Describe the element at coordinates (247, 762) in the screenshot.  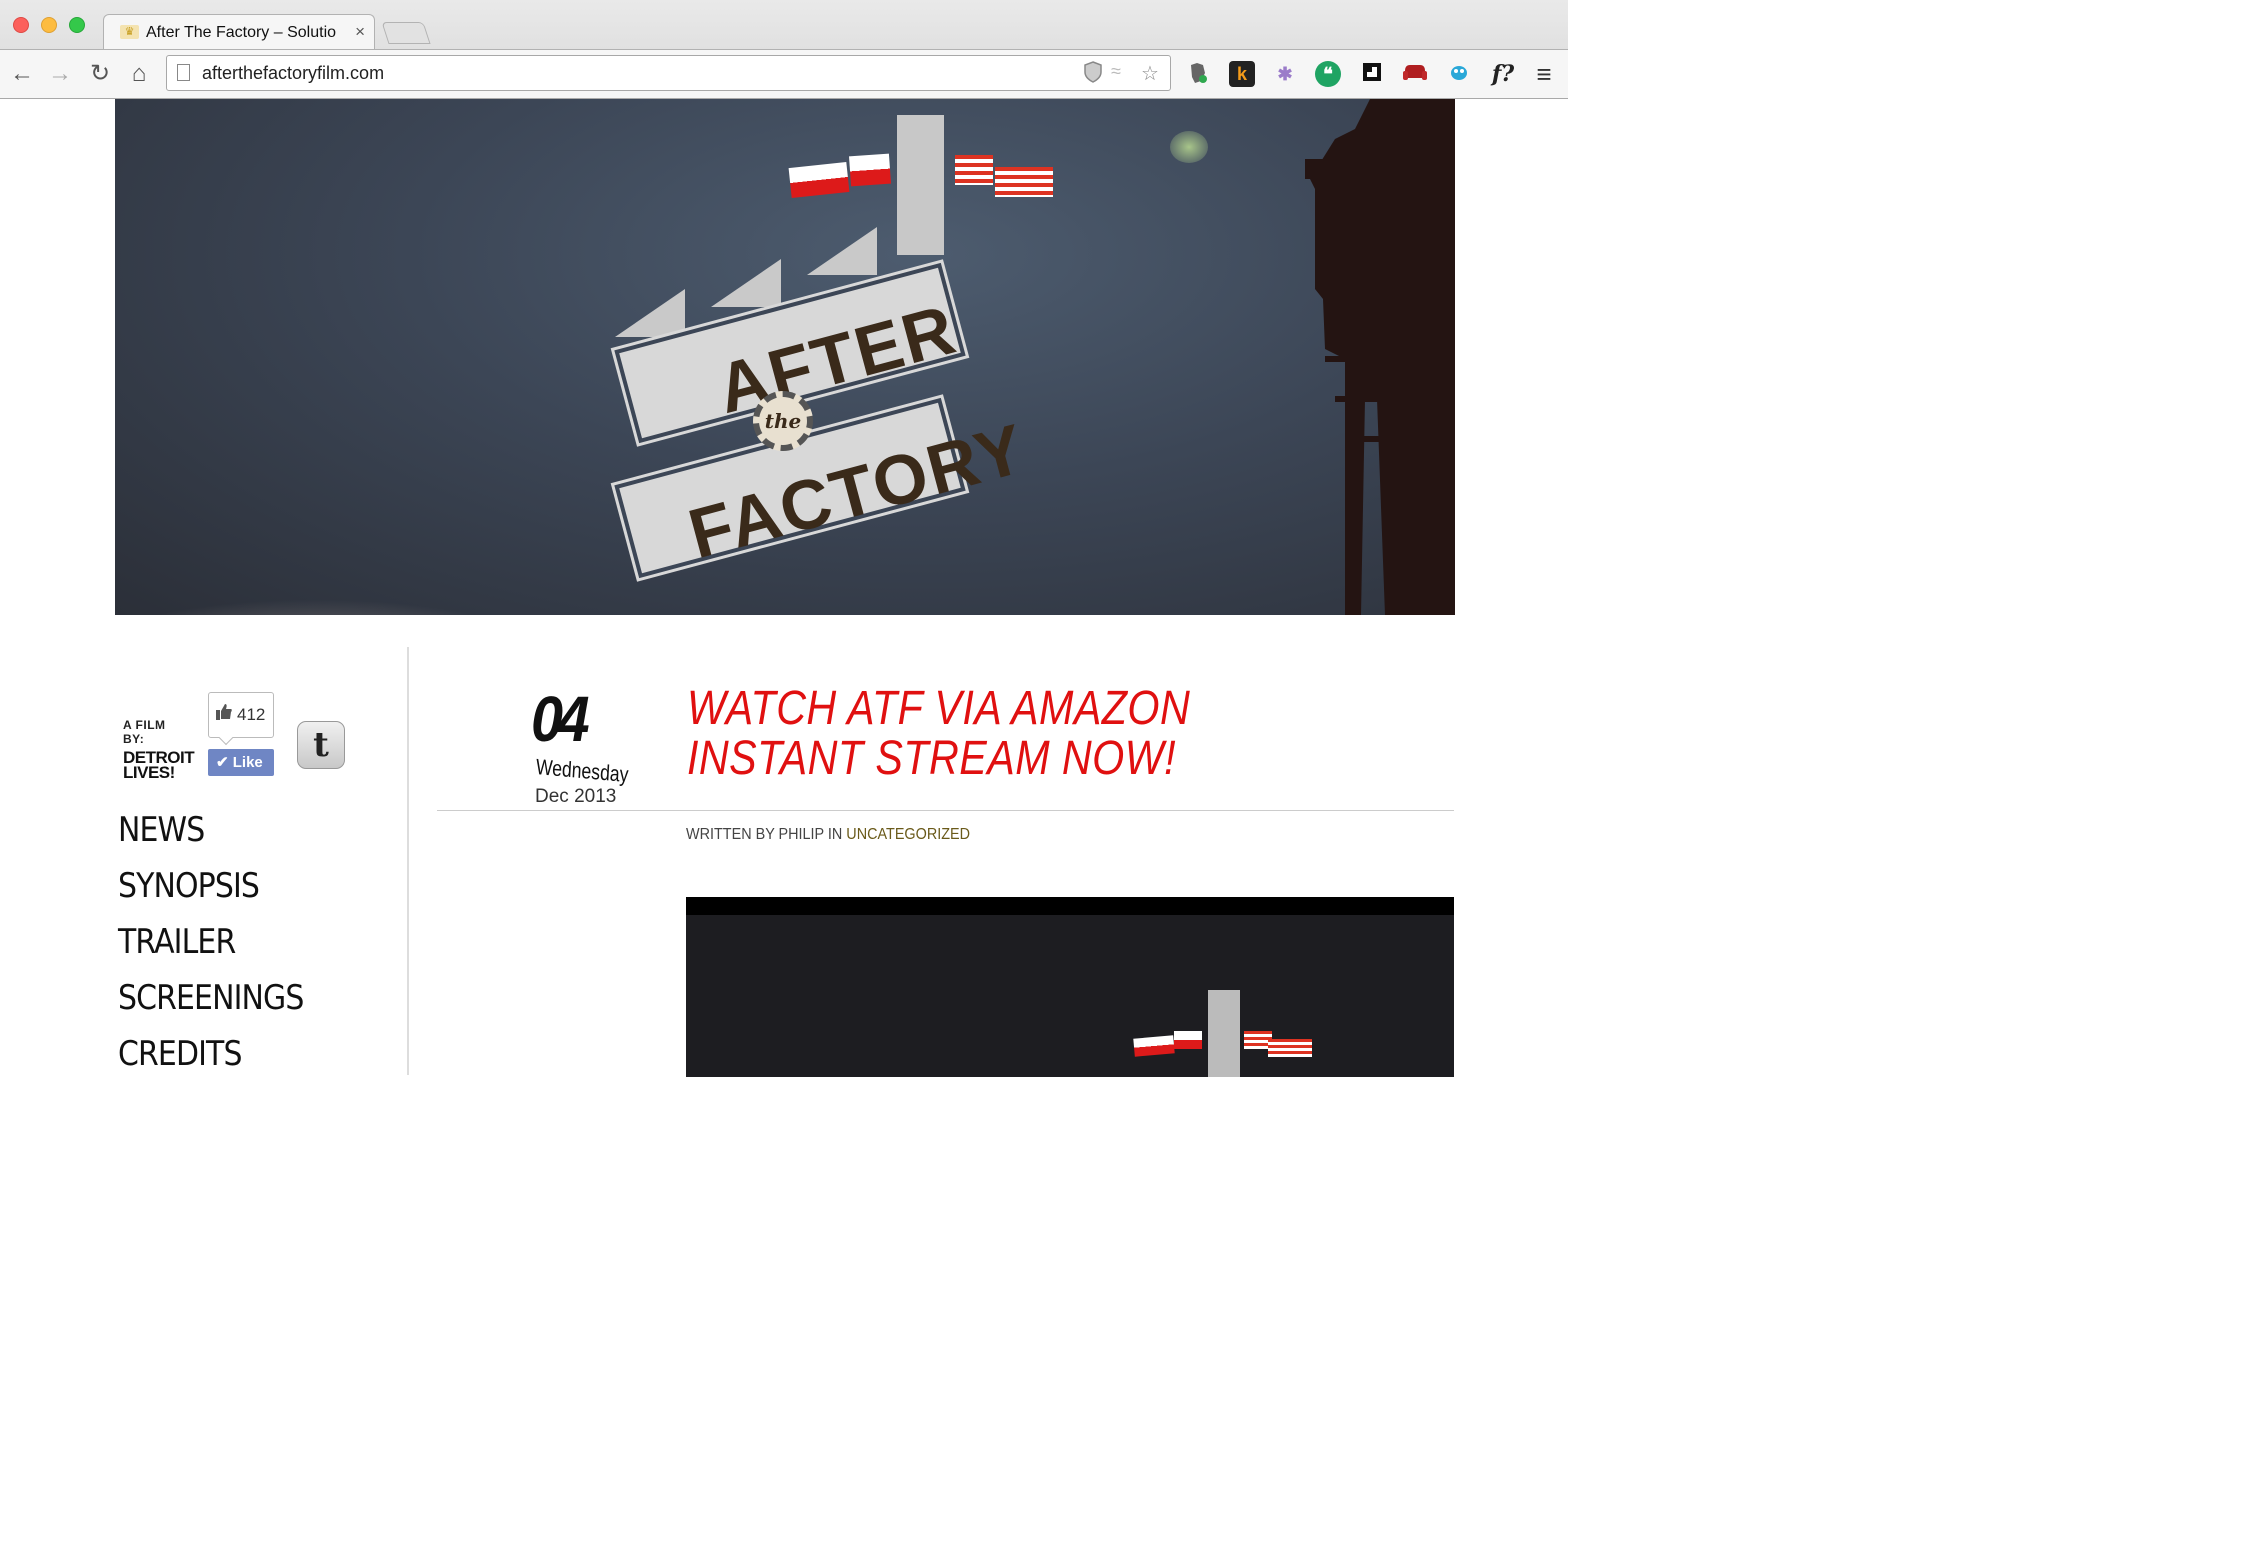
I see `like-label: Like` at that location.